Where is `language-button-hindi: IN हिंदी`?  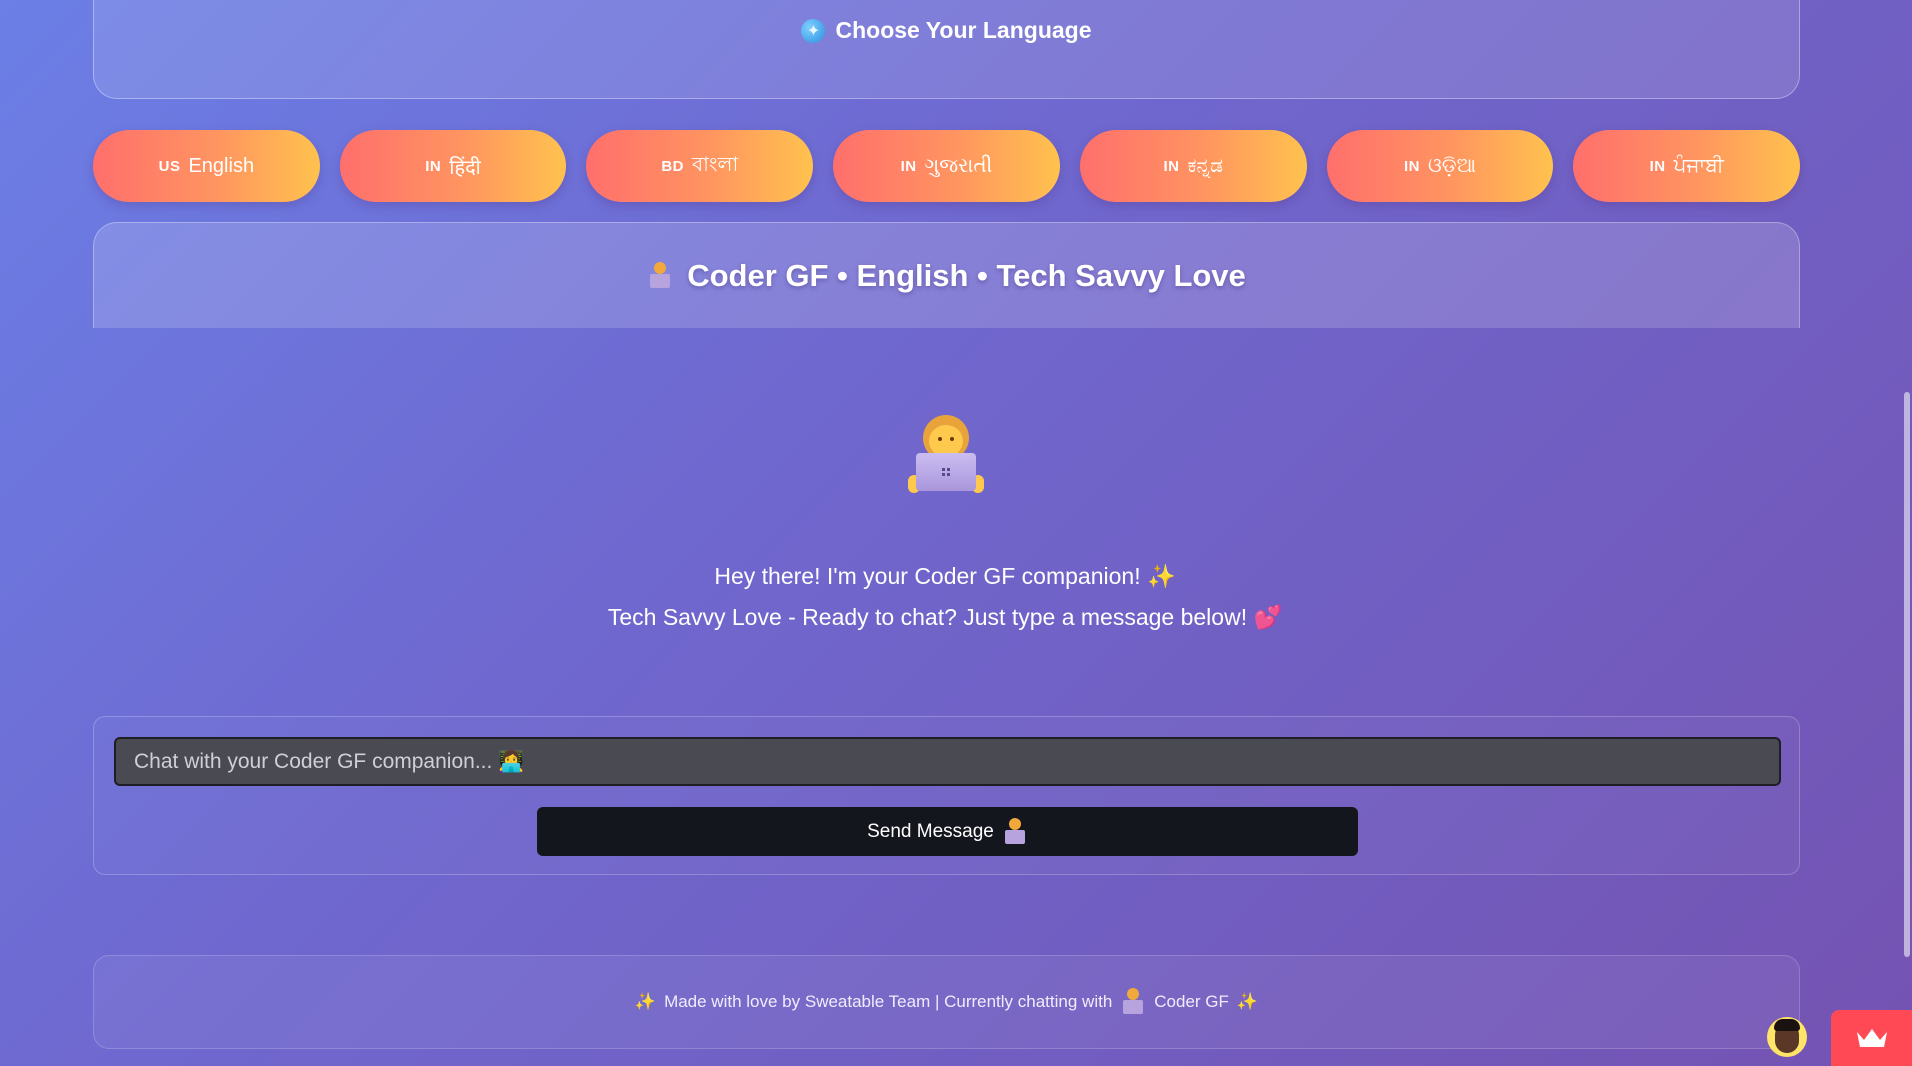 language-button-hindi: IN हिंदी is located at coordinates (453, 166).